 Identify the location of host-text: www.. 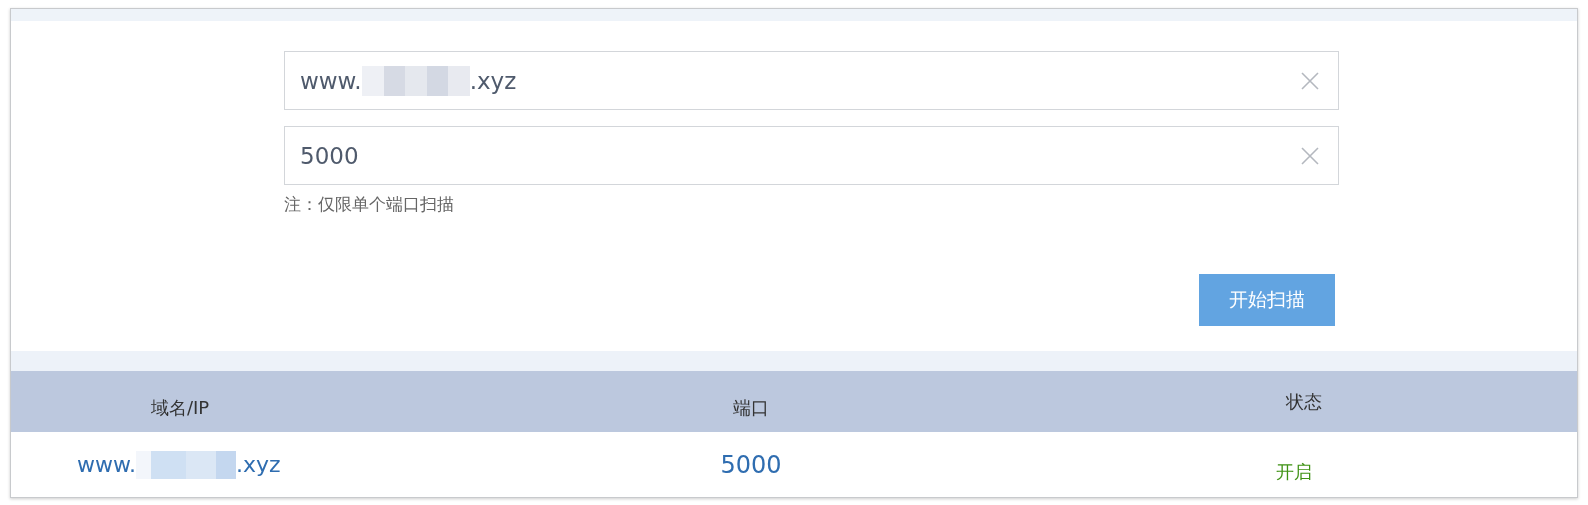
(106, 464).